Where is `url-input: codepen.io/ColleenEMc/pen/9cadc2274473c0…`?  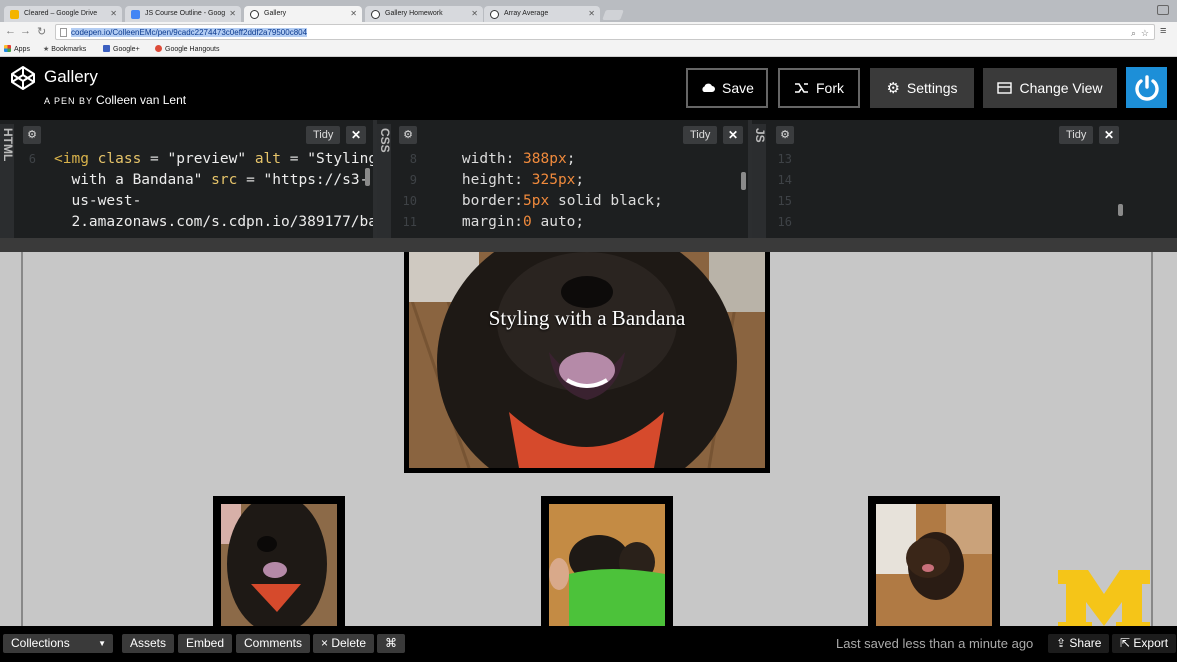 url-input: codepen.io/ColleenEMc/pen/9cadc2274473c0… is located at coordinates (605, 32).